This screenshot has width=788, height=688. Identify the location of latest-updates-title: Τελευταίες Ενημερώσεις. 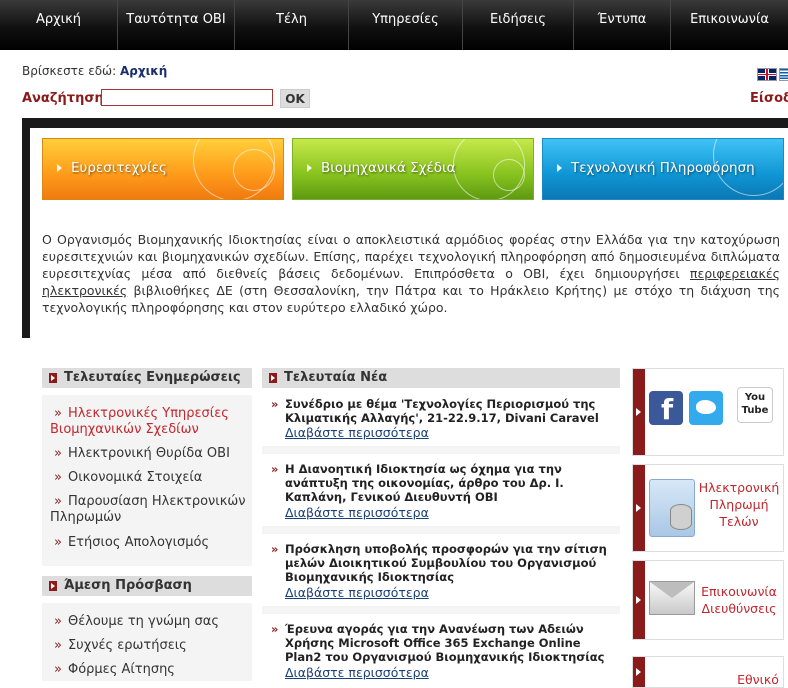
(152, 377).